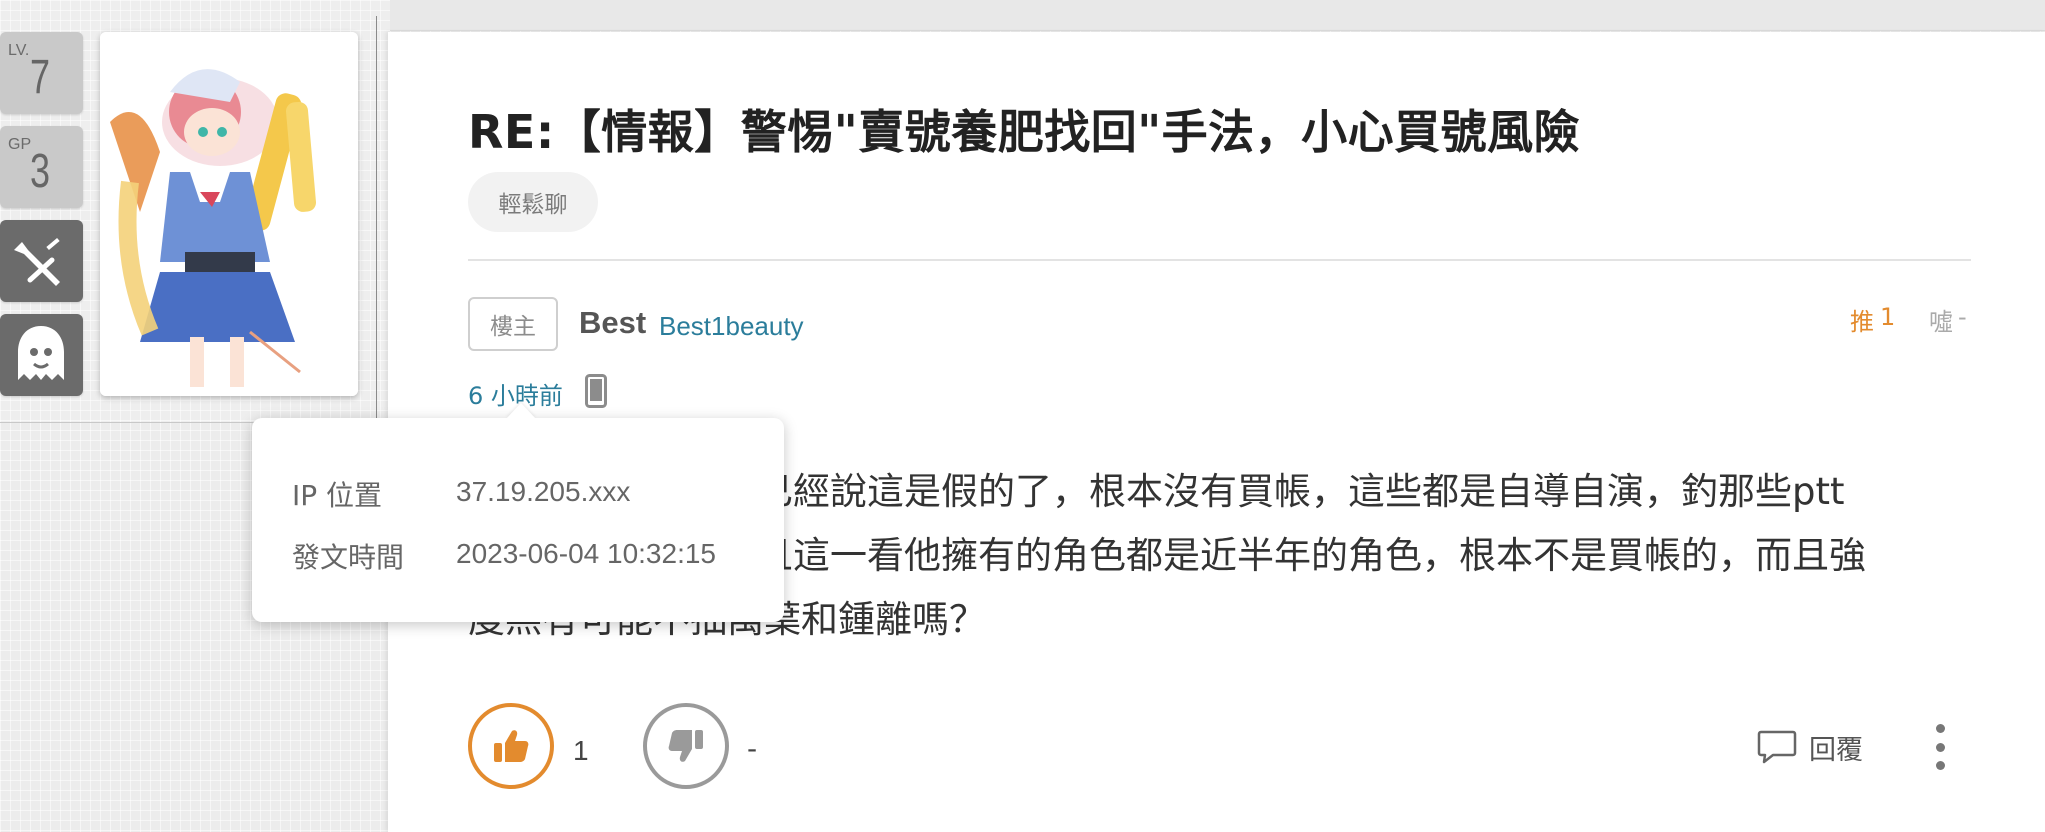 This screenshot has height=832, width=2045. Describe the element at coordinates (19, 50) in the screenshot. I see `level-prefix: LV.` at that location.